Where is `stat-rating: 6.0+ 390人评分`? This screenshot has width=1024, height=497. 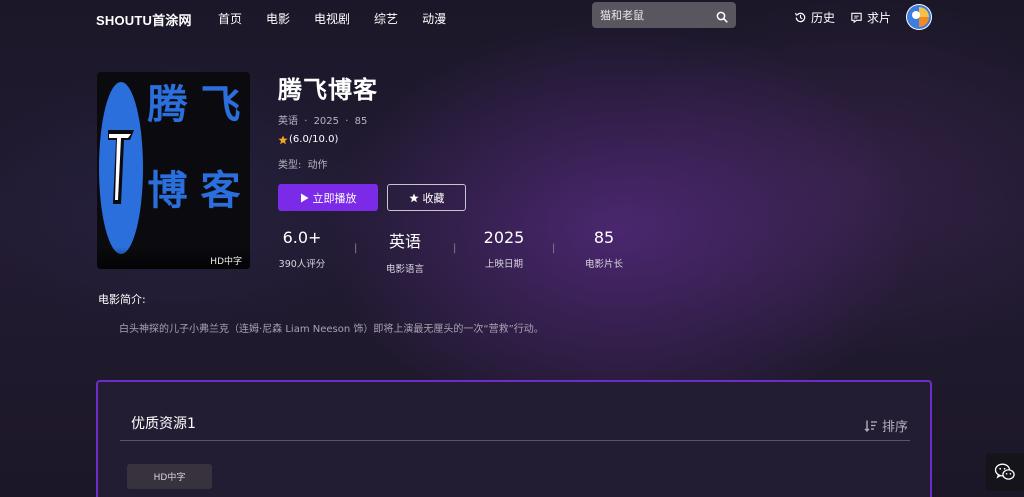
stat-rating: 6.0+ 390人评分 is located at coordinates (302, 249).